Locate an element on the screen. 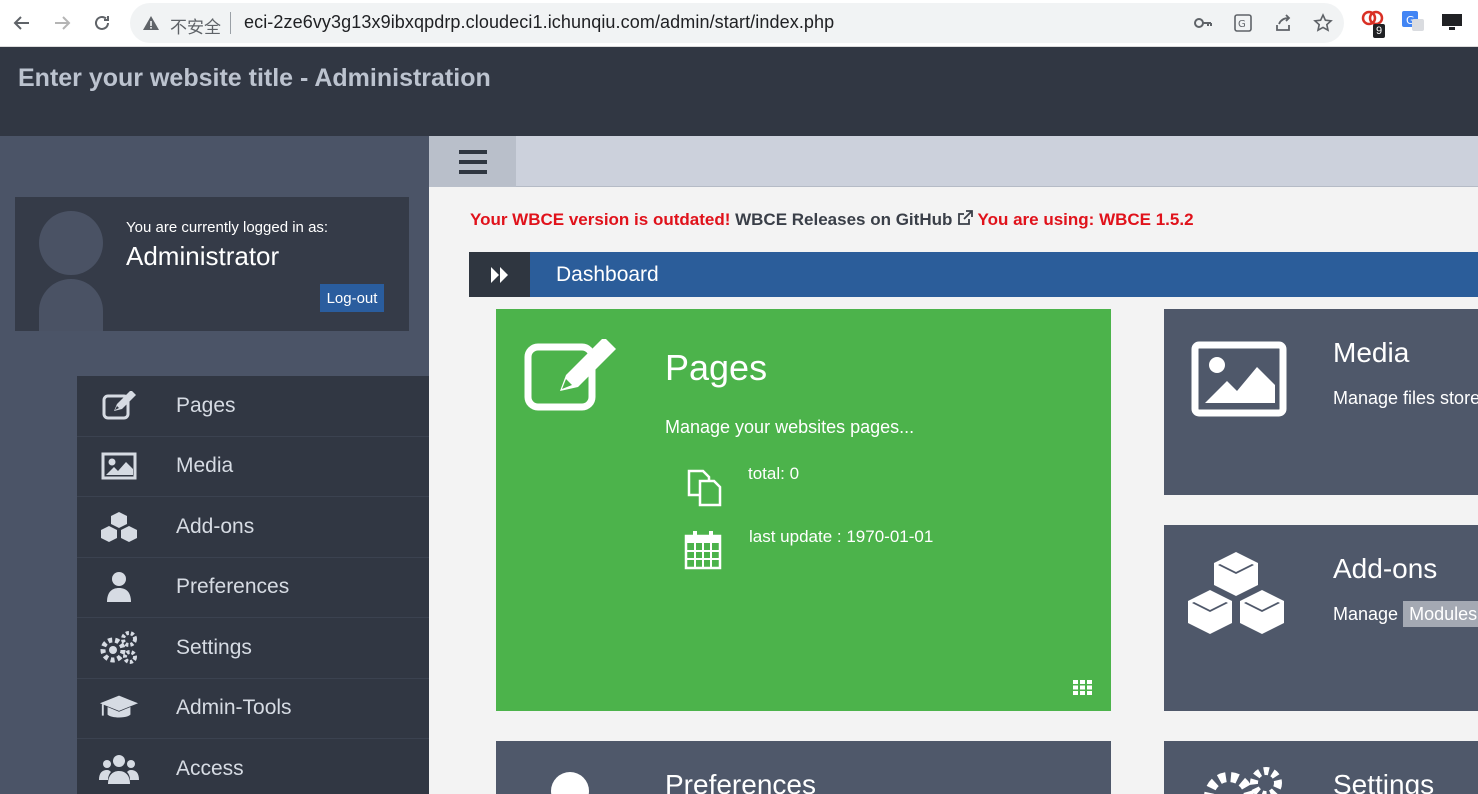 The width and height of the screenshot is (1478, 794). calendar-icon is located at coordinates (703, 550).